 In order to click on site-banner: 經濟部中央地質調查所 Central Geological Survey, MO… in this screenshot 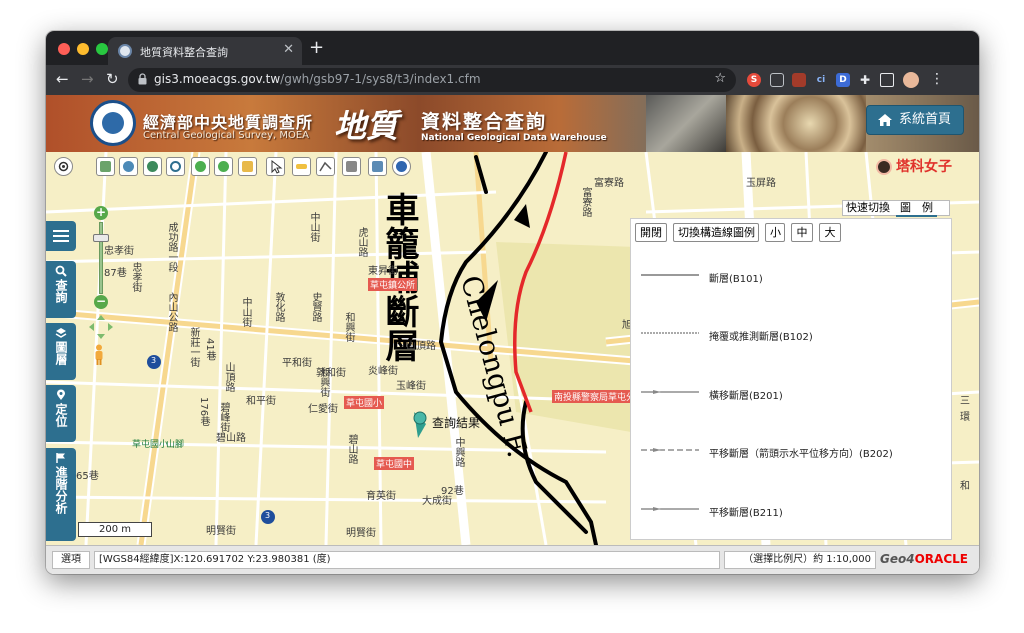, I will do `click(512, 123)`.